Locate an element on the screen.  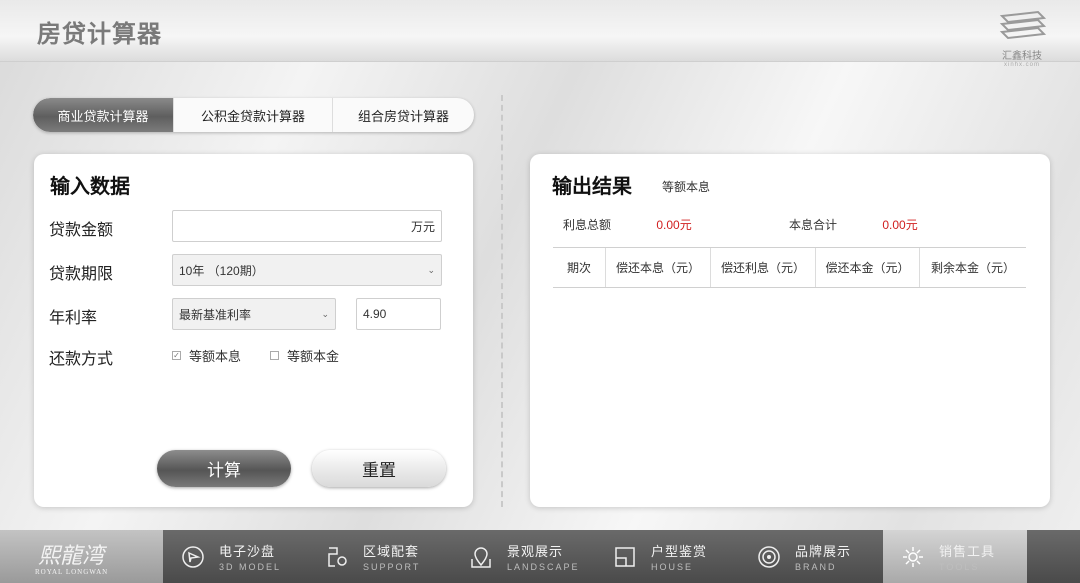
tab-provident-fund-loan: 公积金贷款计算器 is located at coordinates (253, 115).